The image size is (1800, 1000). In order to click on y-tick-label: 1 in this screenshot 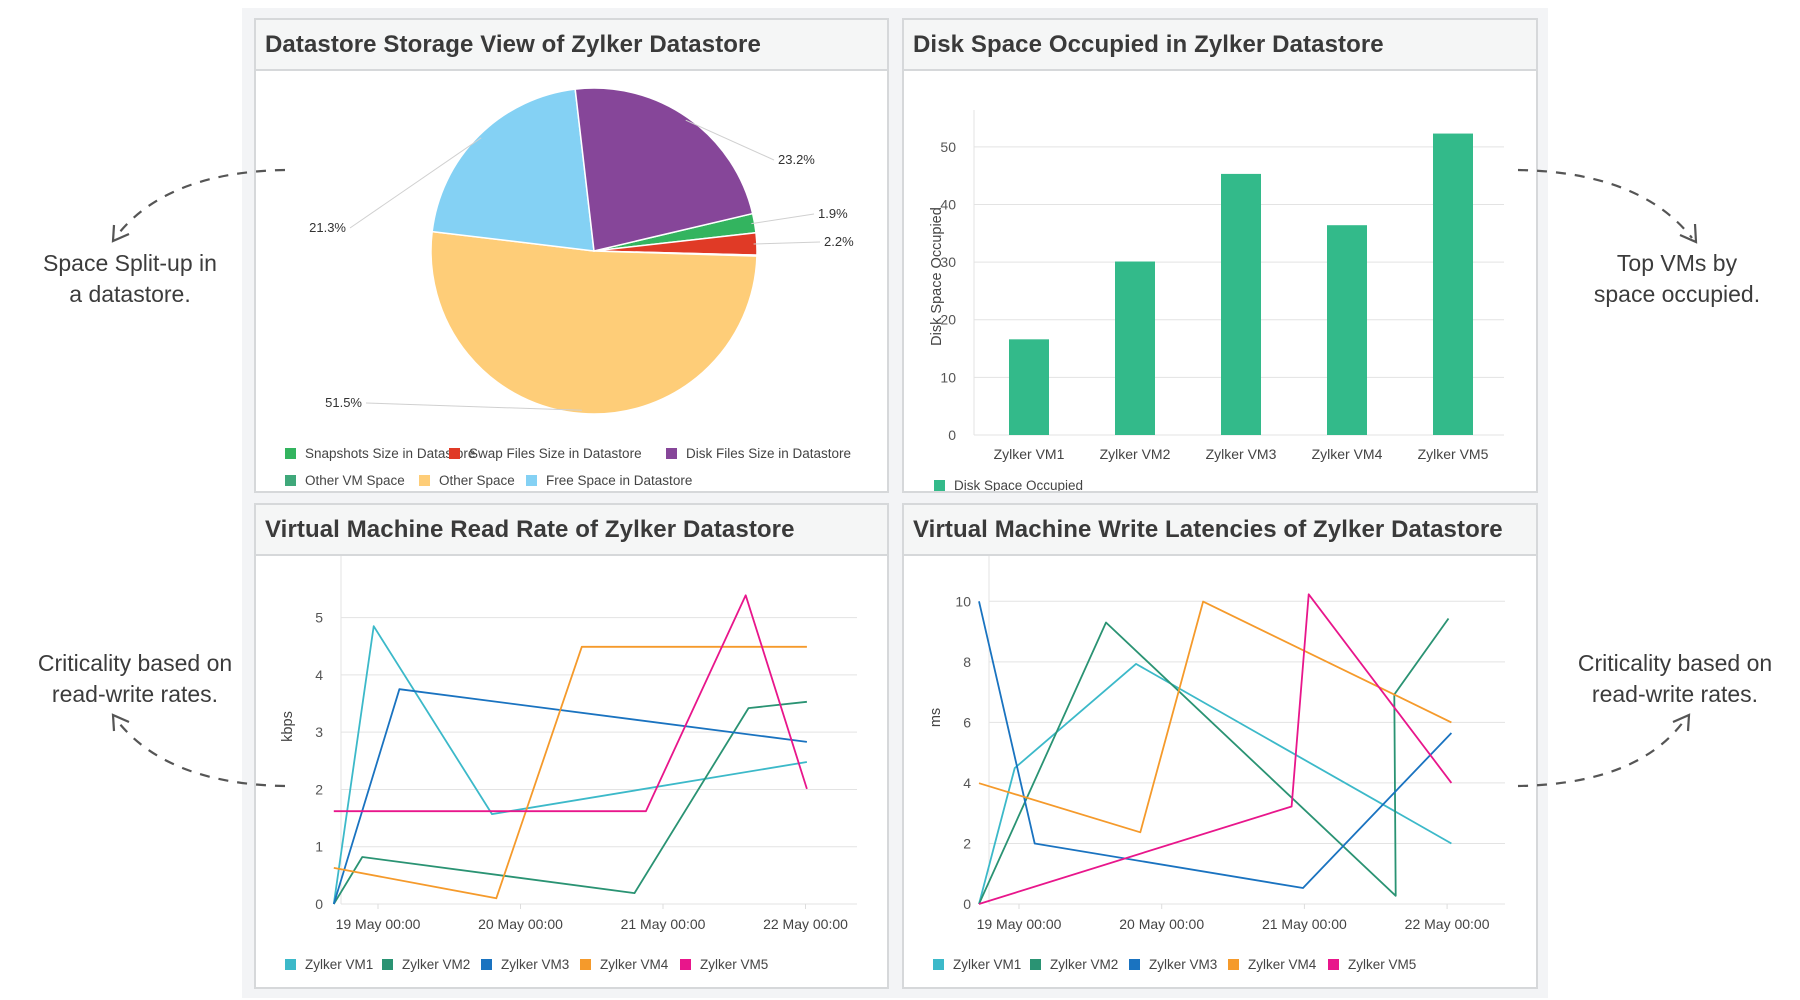, I will do `click(319, 847)`.